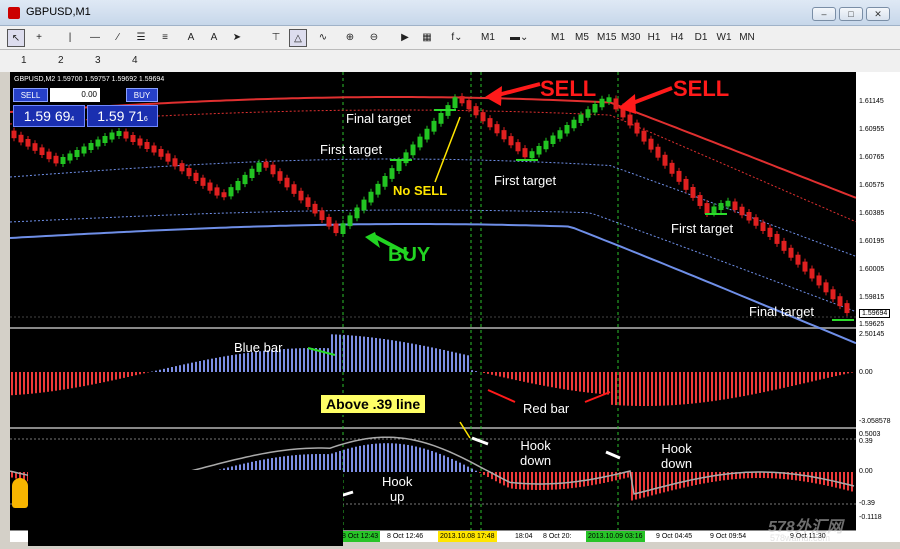 The height and width of the screenshot is (549, 900). I want to click on period-dropdown: M1, so click(488, 38).